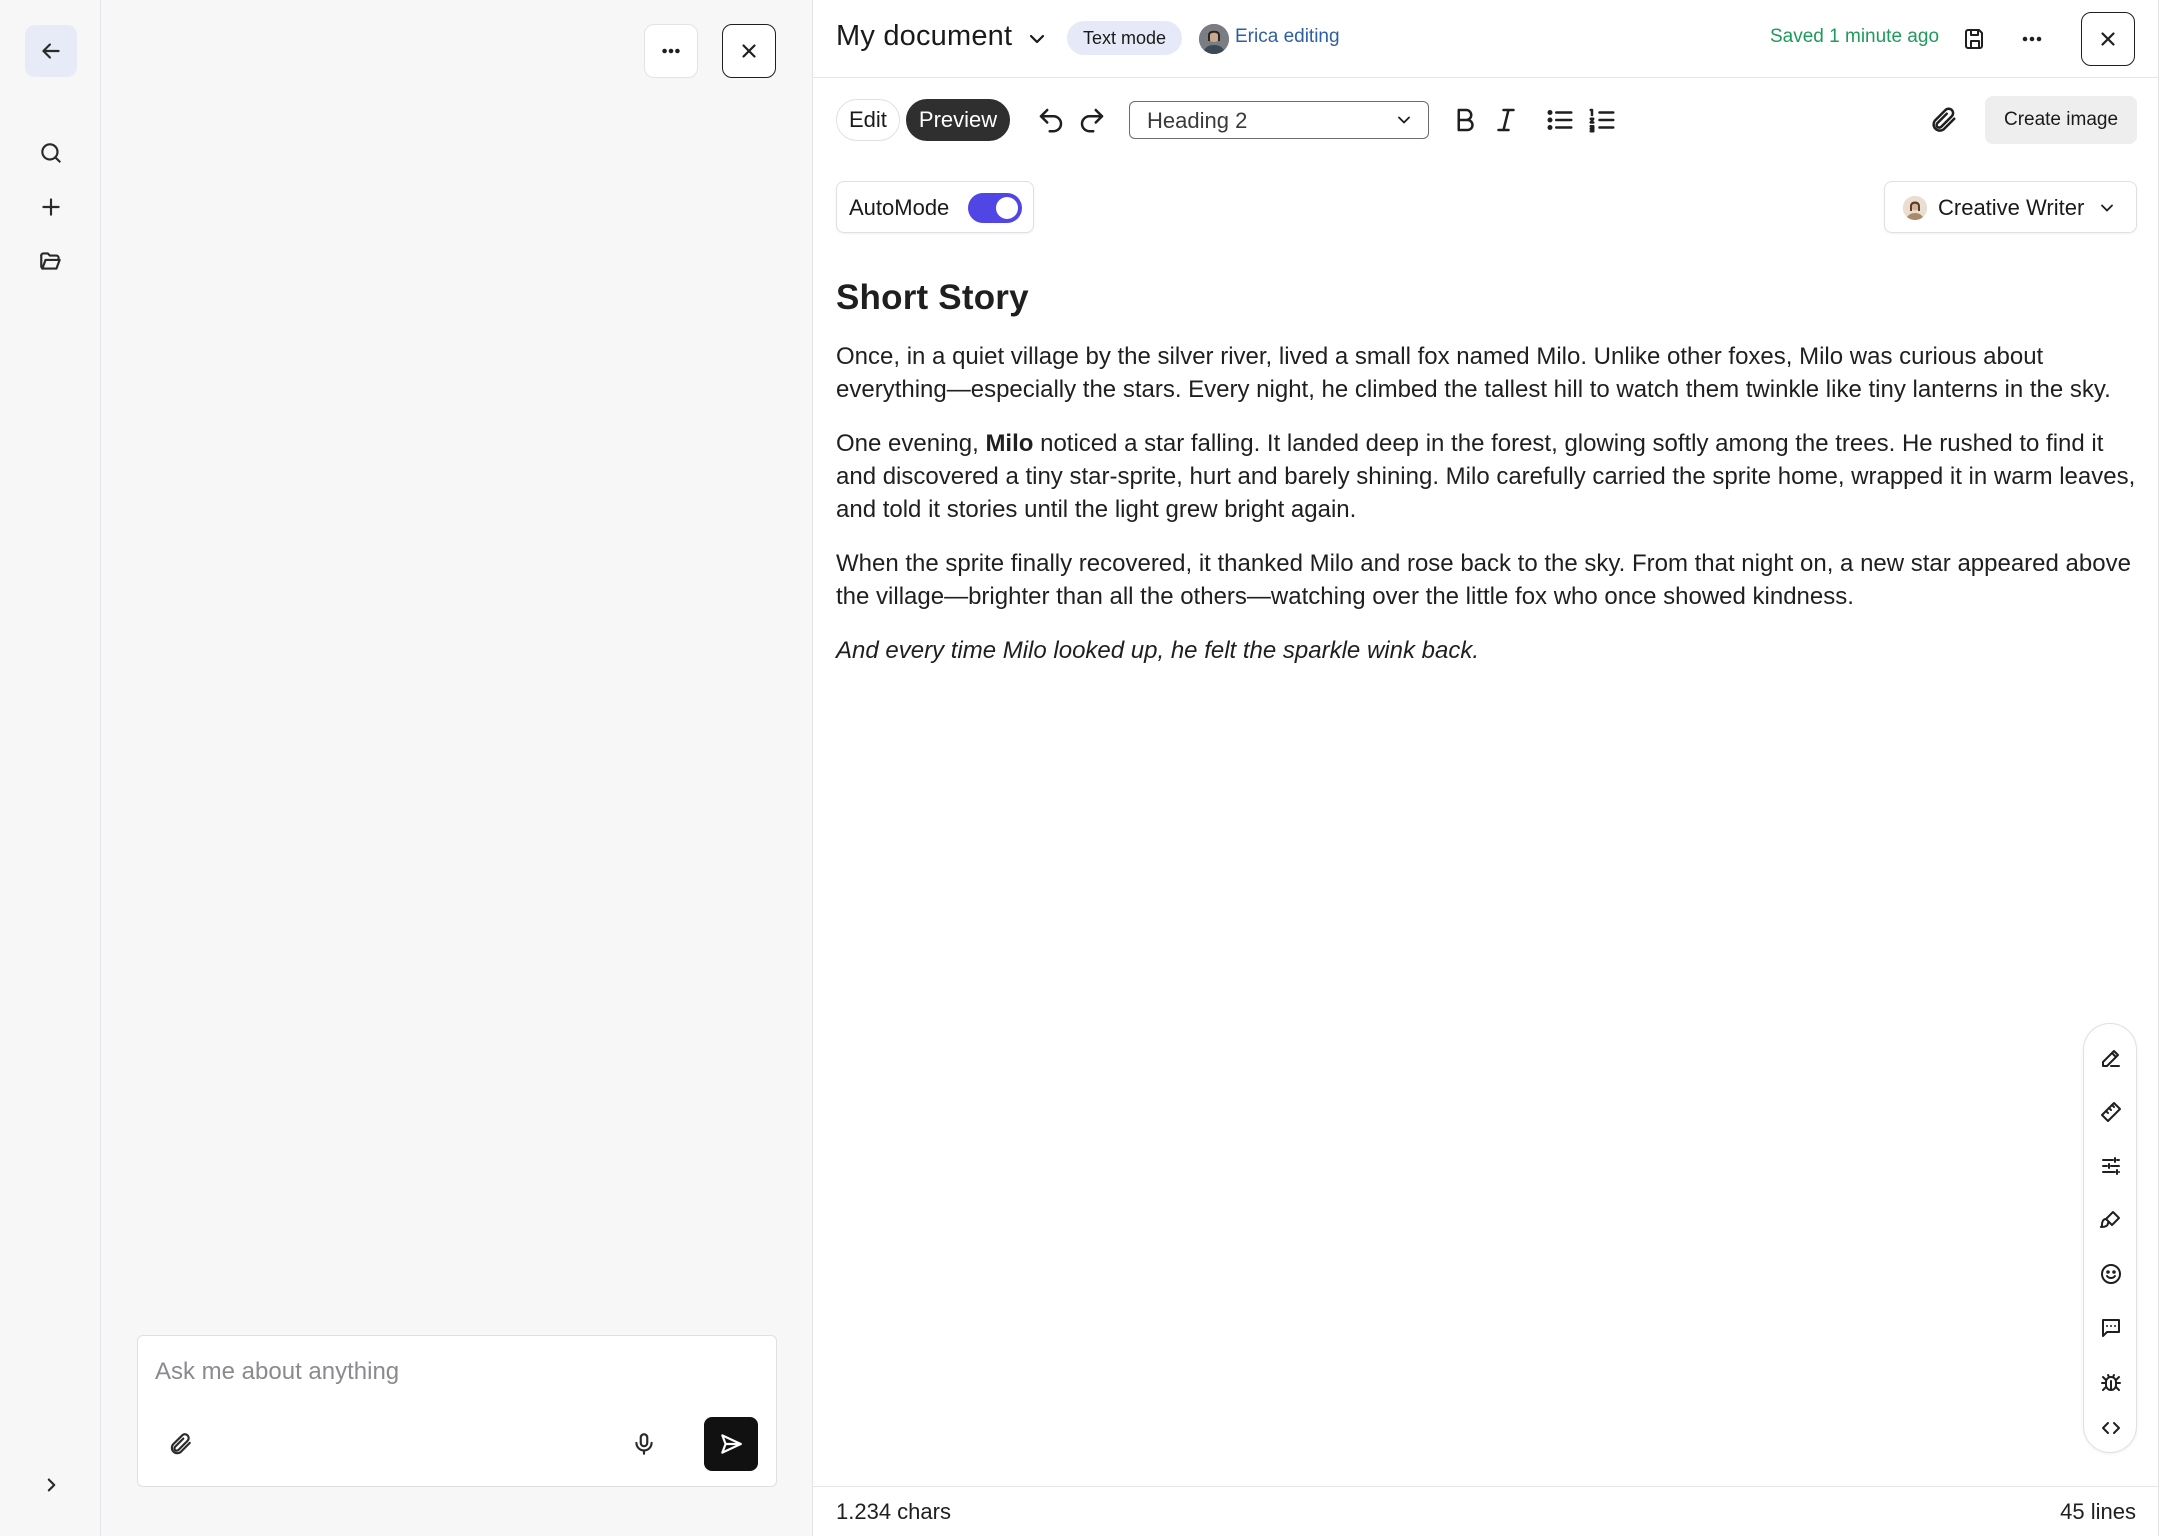 The height and width of the screenshot is (1536, 2160). Describe the element at coordinates (457, 1411) in the screenshot. I see `chat-composer` at that location.